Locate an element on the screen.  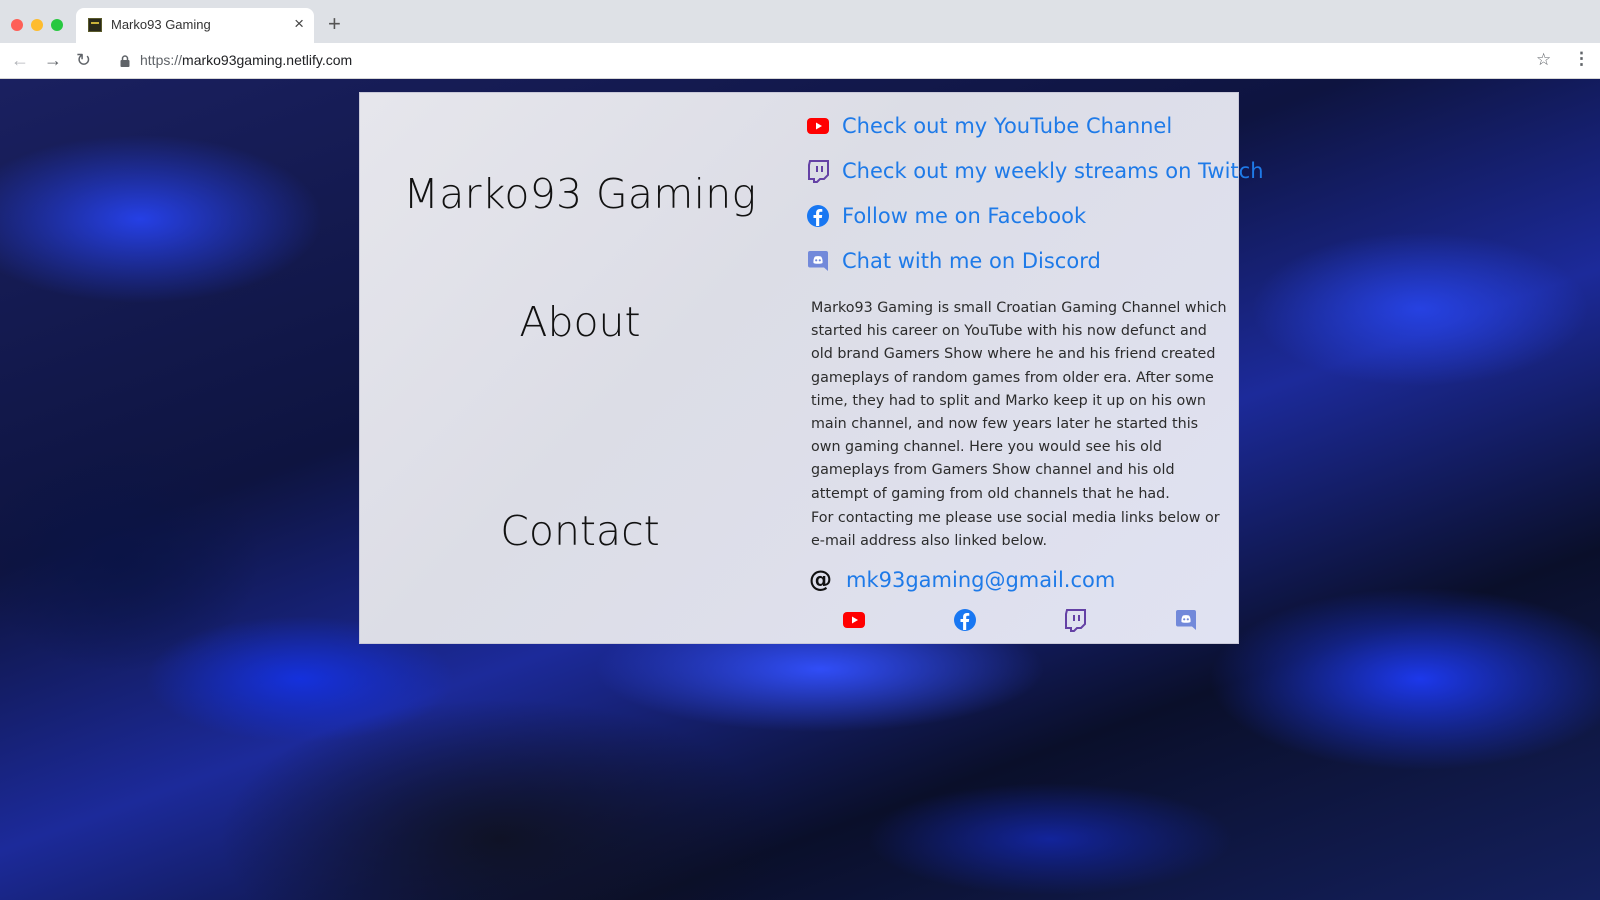
site-title: Marko93 Gaming is located at coordinates (580, 194).